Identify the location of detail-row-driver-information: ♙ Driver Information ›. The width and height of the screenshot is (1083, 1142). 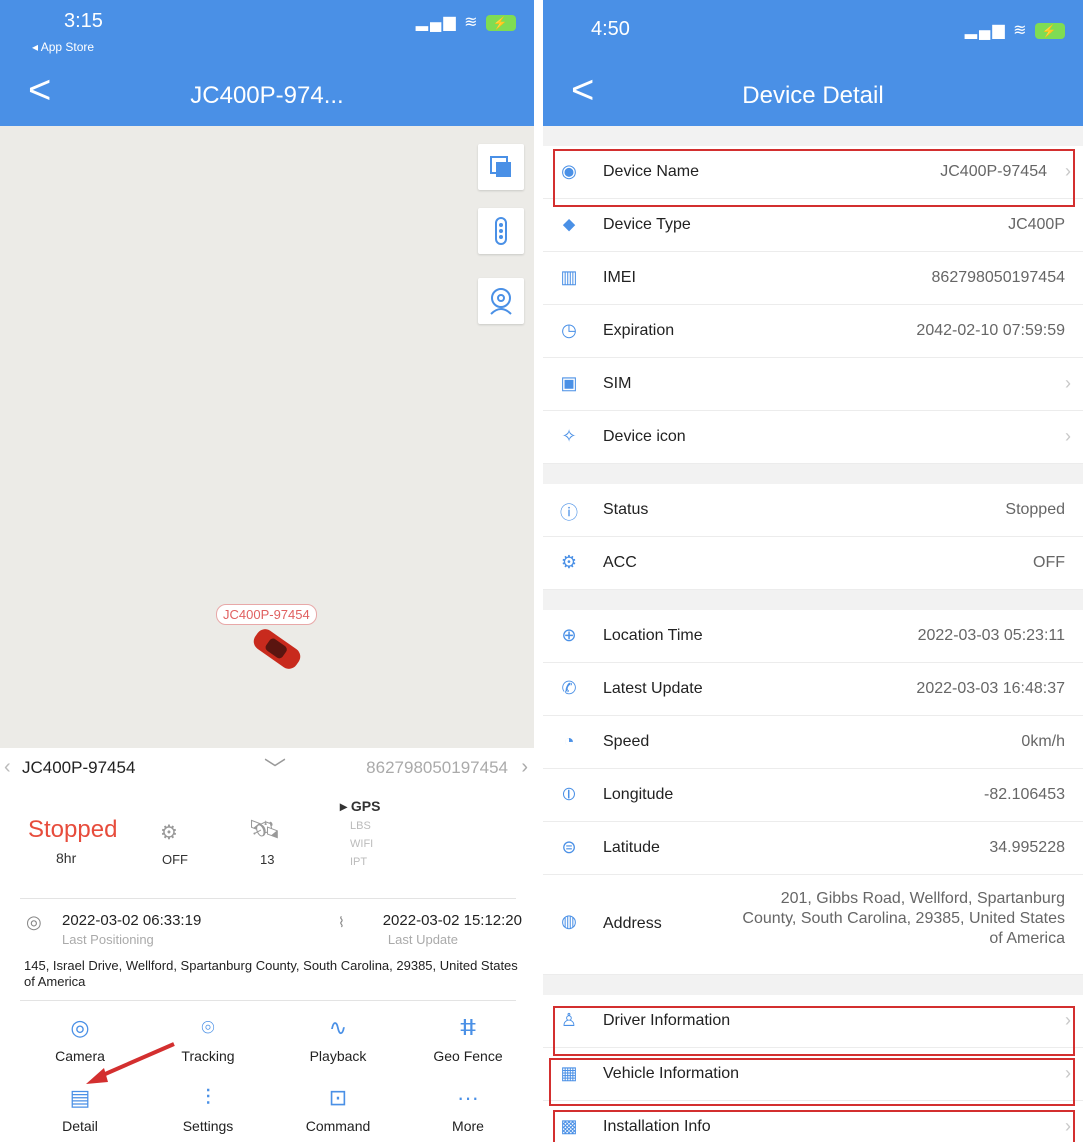
(813, 1021).